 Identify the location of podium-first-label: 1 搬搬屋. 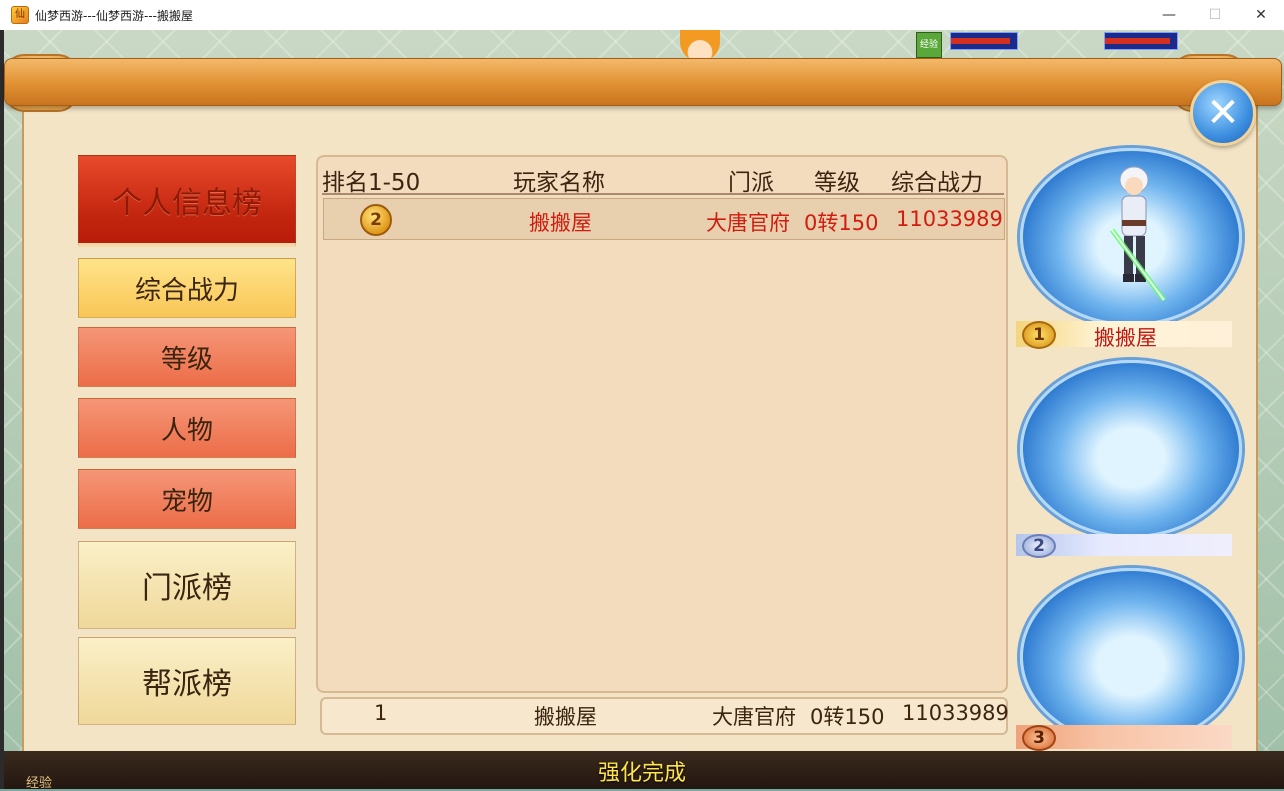
(1124, 335).